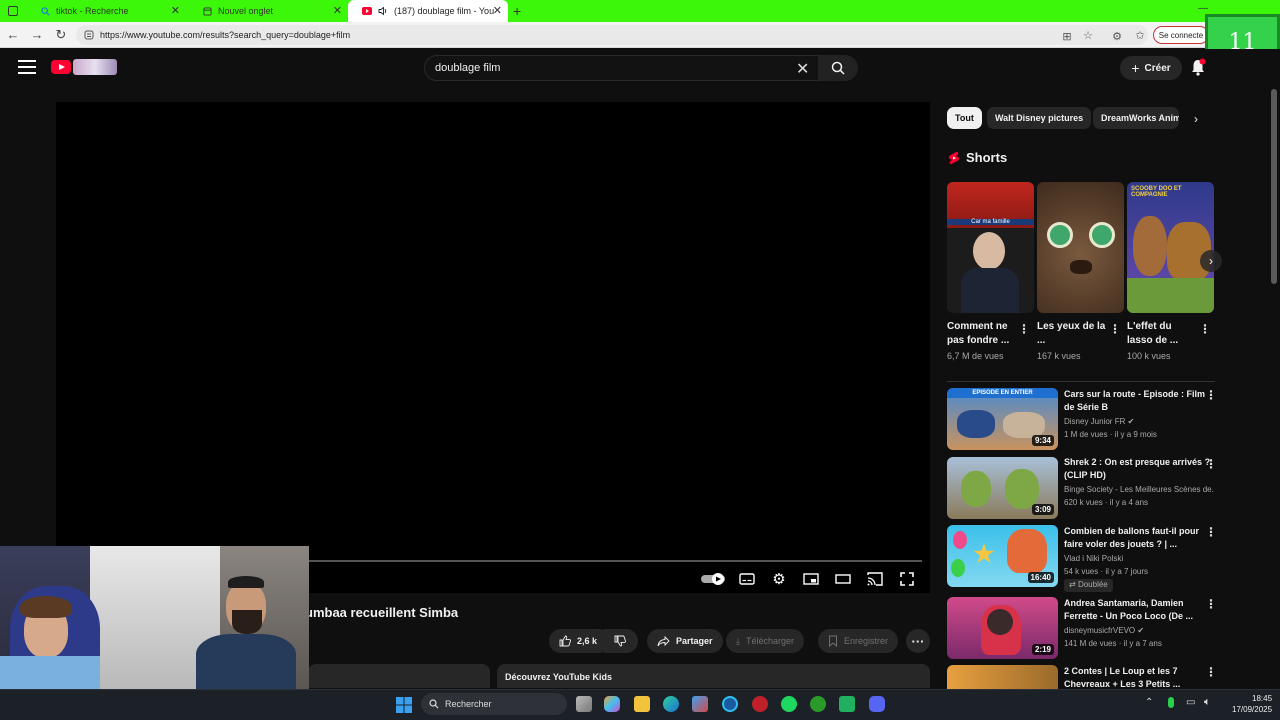 The height and width of the screenshot is (720, 1280). Describe the element at coordinates (61, 35) in the screenshot. I see `reload-button: ↻` at that location.